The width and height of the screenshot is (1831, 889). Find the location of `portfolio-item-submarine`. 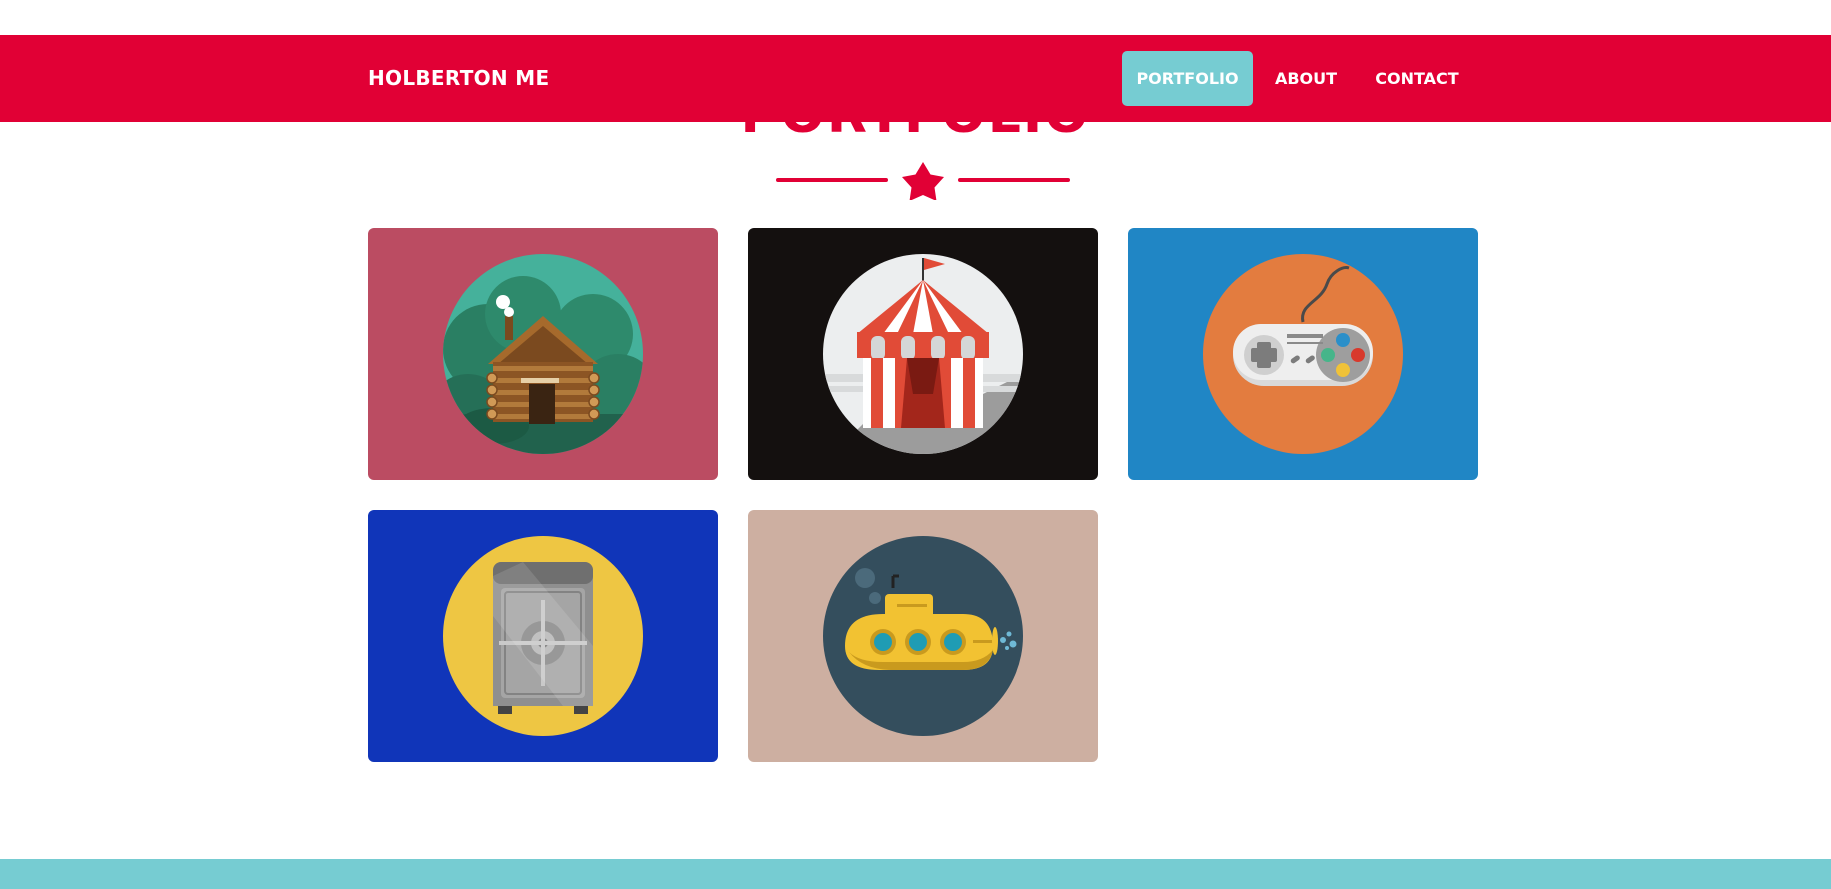

portfolio-item-submarine is located at coordinates (923, 636).